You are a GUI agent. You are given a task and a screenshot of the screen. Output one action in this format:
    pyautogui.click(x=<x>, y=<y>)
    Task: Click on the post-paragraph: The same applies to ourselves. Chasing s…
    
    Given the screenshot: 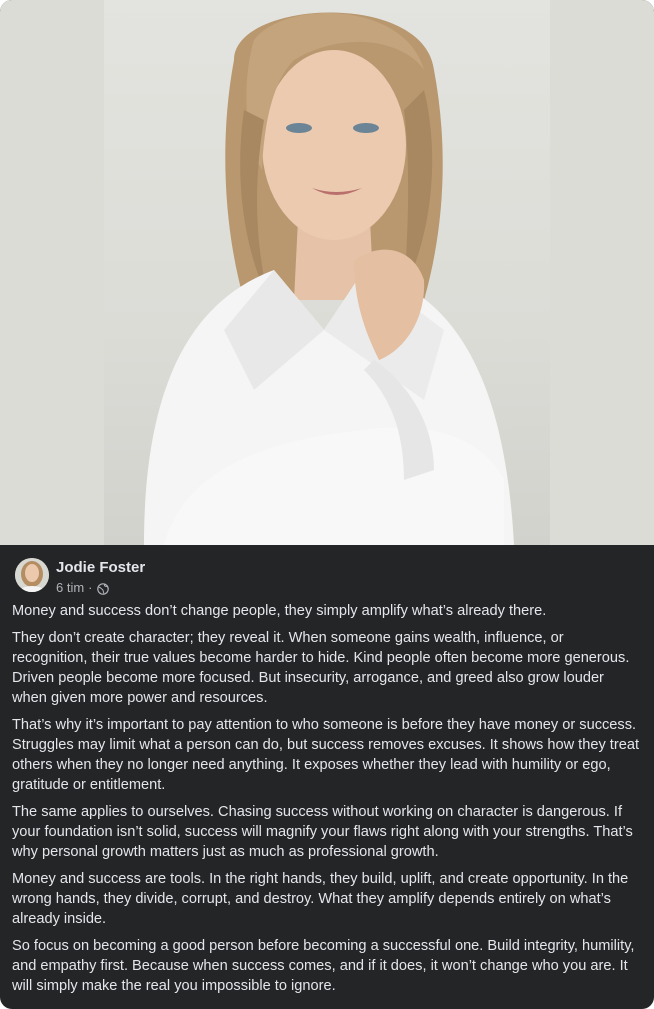 What is the action you would take?
    pyautogui.click(x=322, y=832)
    